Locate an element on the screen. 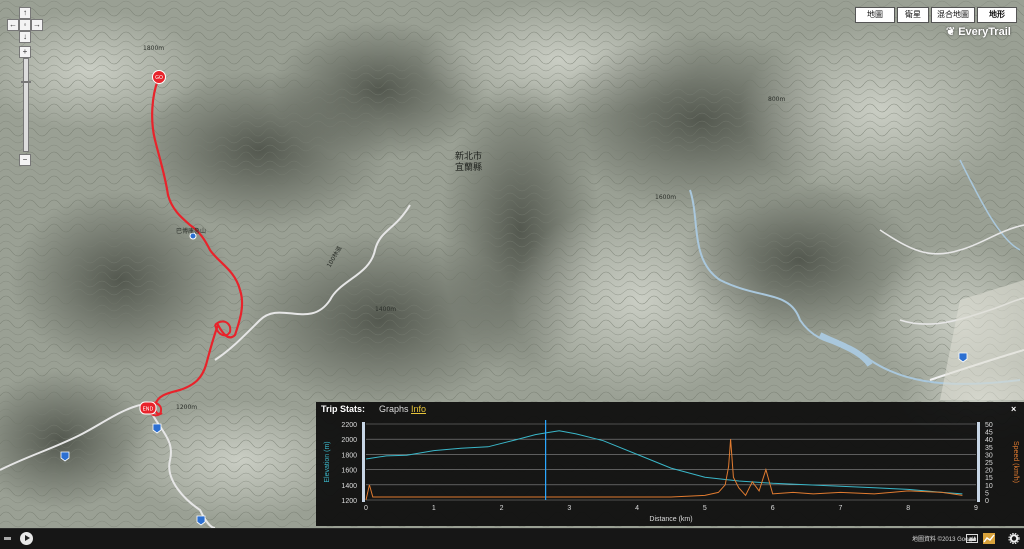  map-type-hybrid-button: 混合地圖 is located at coordinates (953, 15).